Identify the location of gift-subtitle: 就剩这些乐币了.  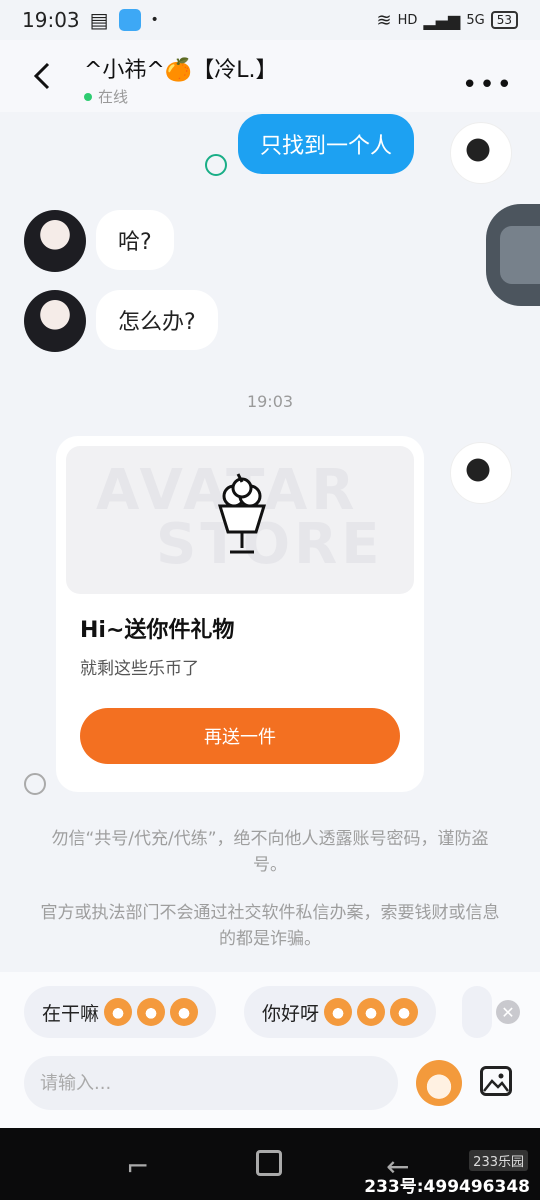
(139, 669).